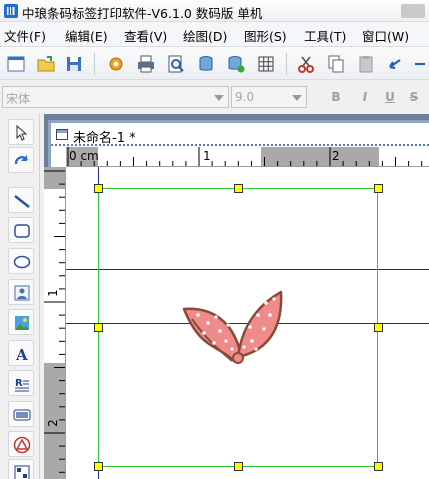 The image size is (429, 479). I want to click on rounded-rectangle-icon, so click(22, 231).